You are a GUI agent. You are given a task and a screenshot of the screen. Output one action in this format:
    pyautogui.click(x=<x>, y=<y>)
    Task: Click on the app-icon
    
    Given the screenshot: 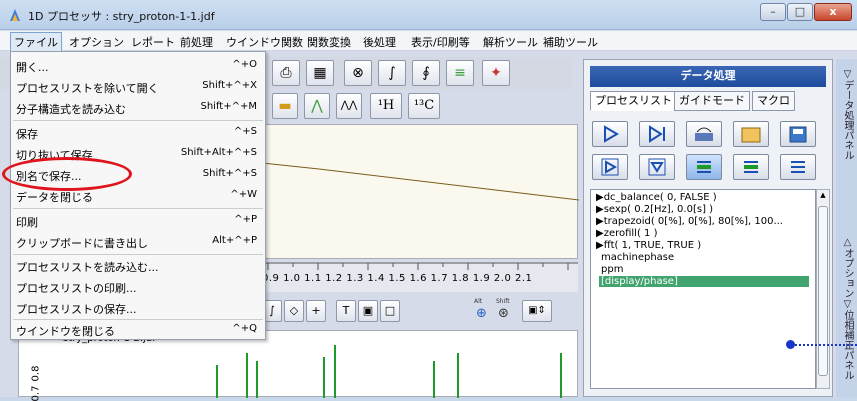 What is the action you would take?
    pyautogui.click(x=15, y=15)
    